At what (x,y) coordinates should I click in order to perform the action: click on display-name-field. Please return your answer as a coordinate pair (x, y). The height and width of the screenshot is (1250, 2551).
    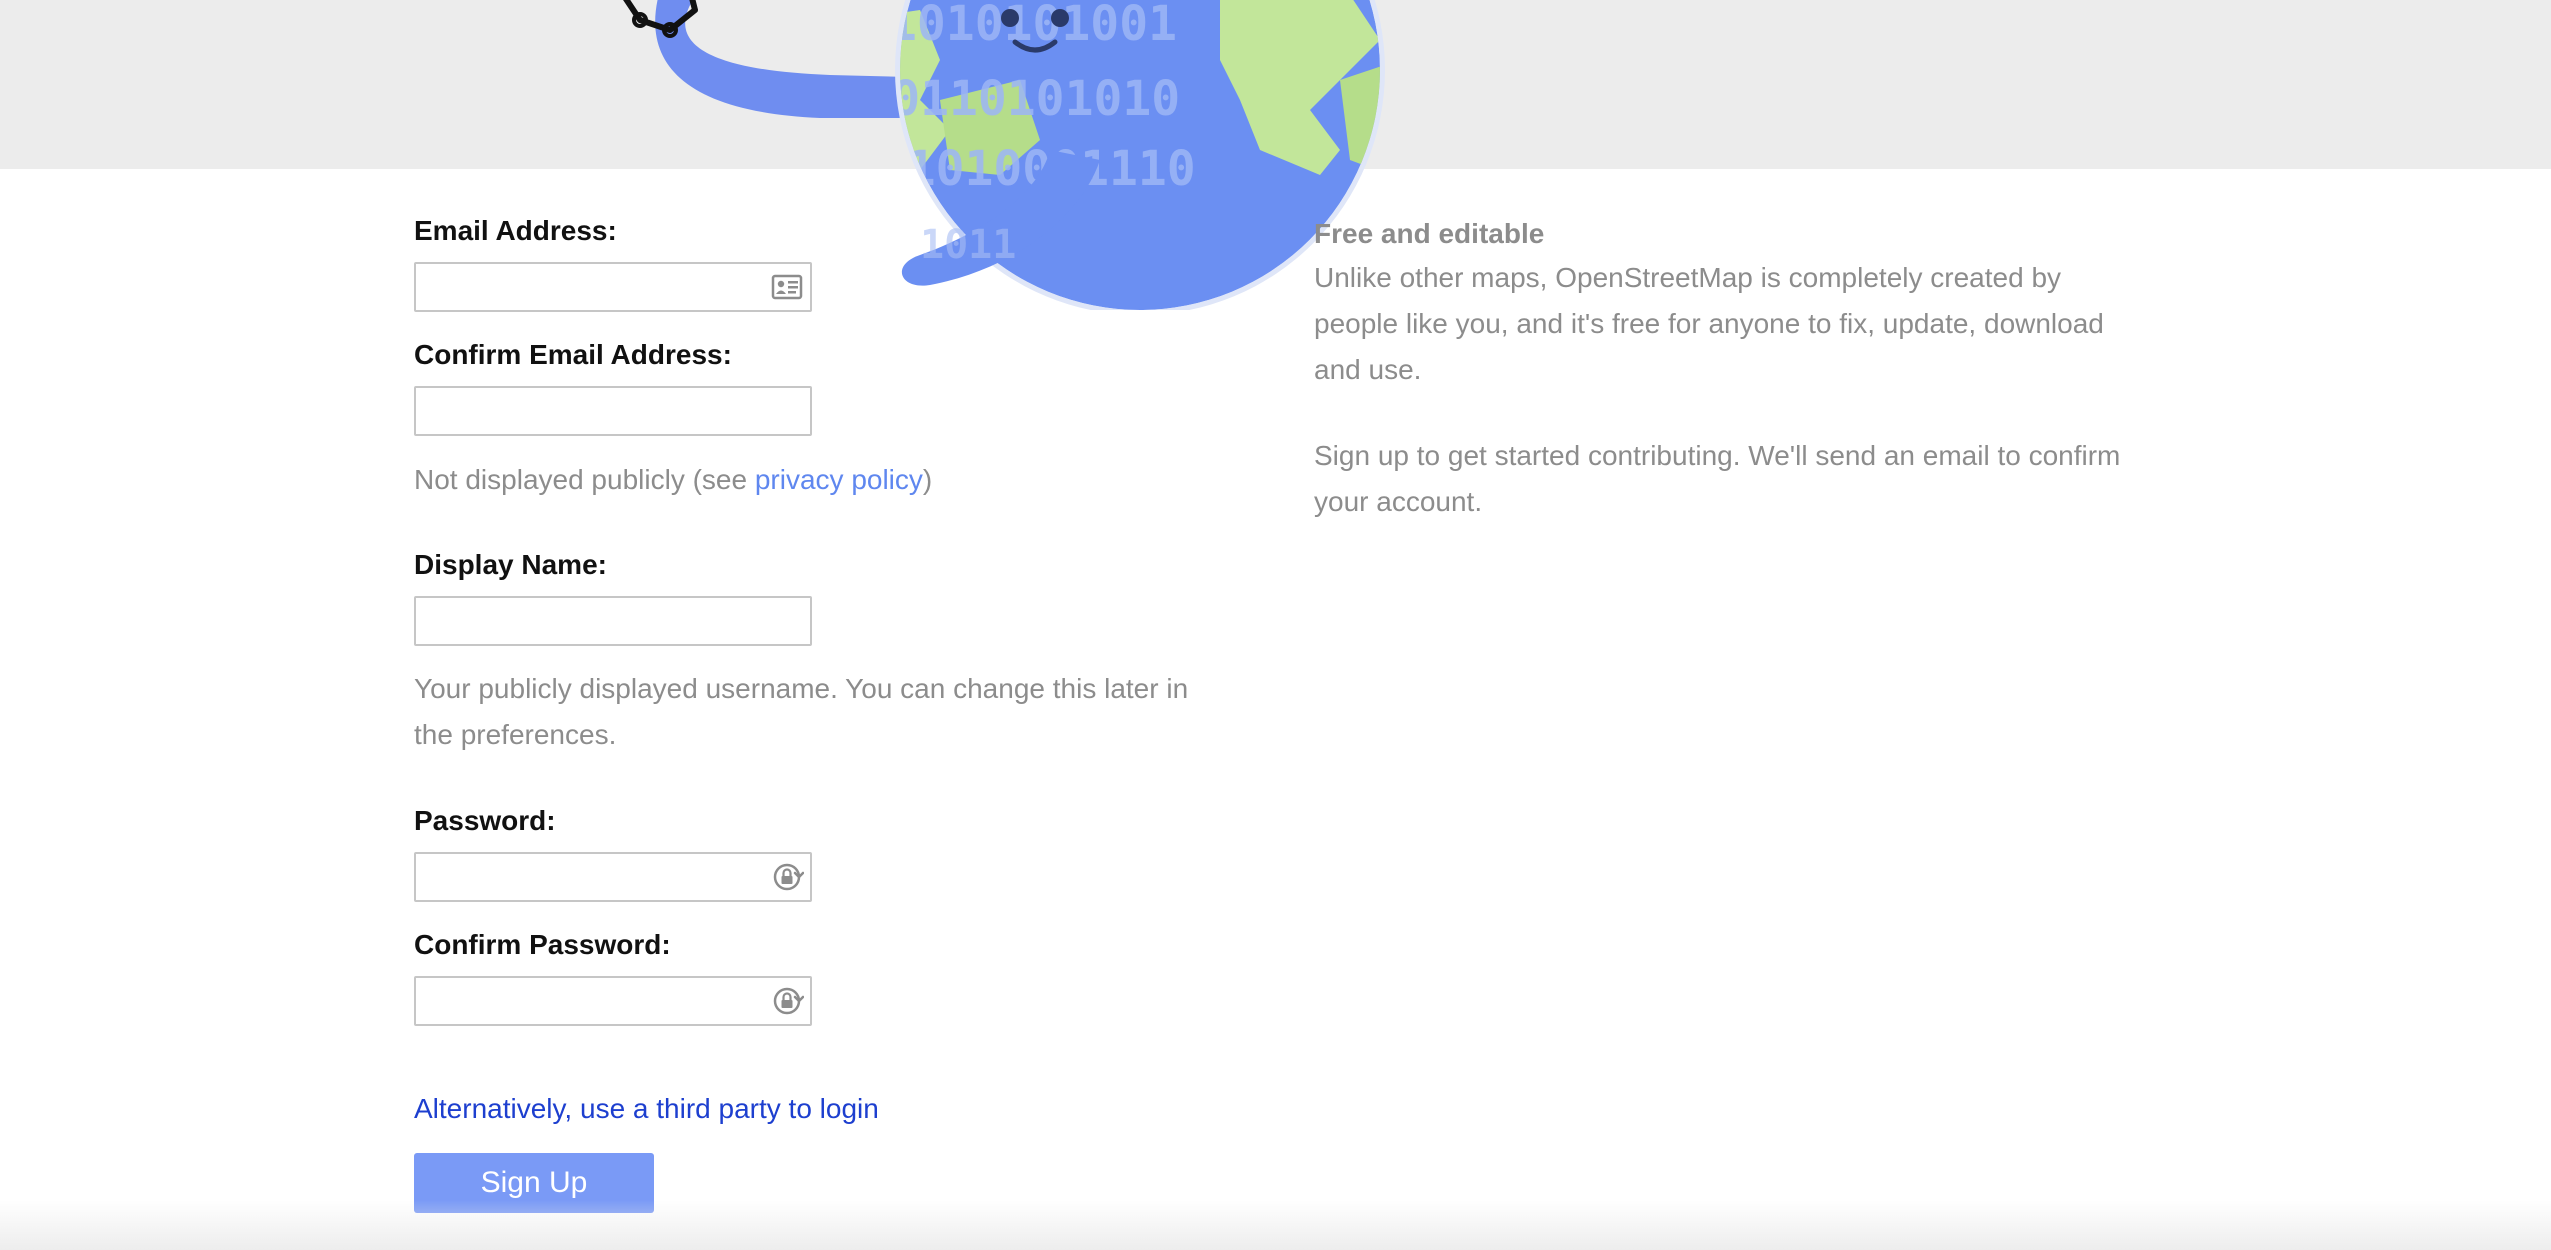
    Looking at the image, I should click on (613, 621).